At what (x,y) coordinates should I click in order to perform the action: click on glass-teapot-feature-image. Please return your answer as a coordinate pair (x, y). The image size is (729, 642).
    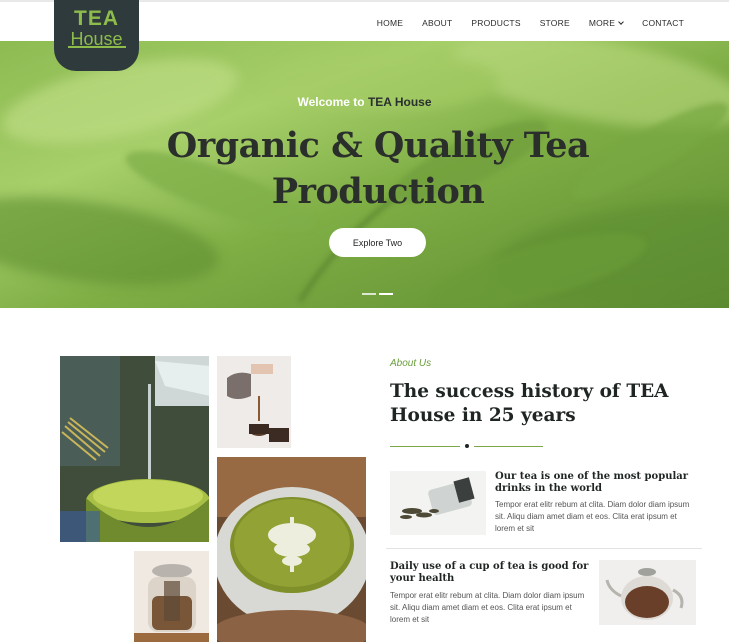
    Looking at the image, I should click on (647, 592).